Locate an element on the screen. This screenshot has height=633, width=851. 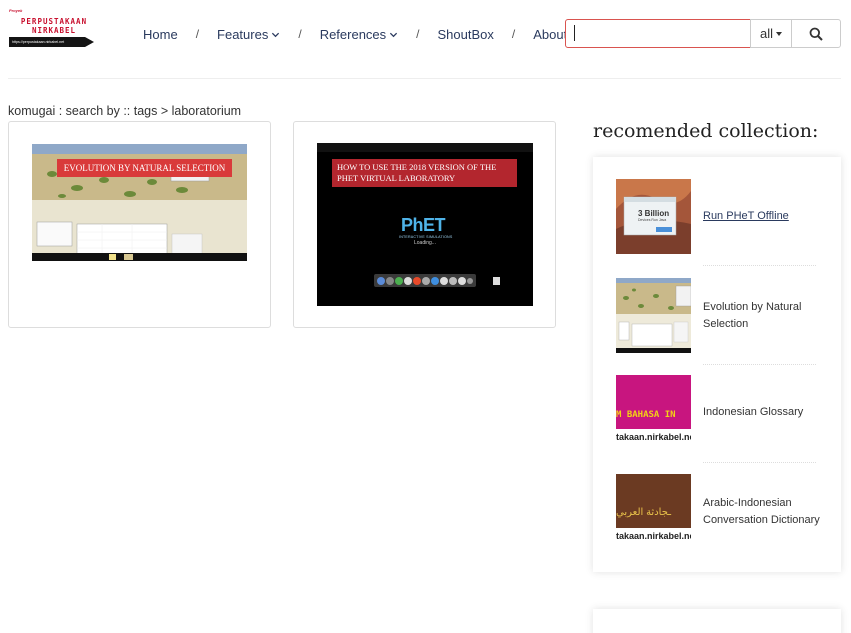
search-icon is located at coordinates (816, 34).